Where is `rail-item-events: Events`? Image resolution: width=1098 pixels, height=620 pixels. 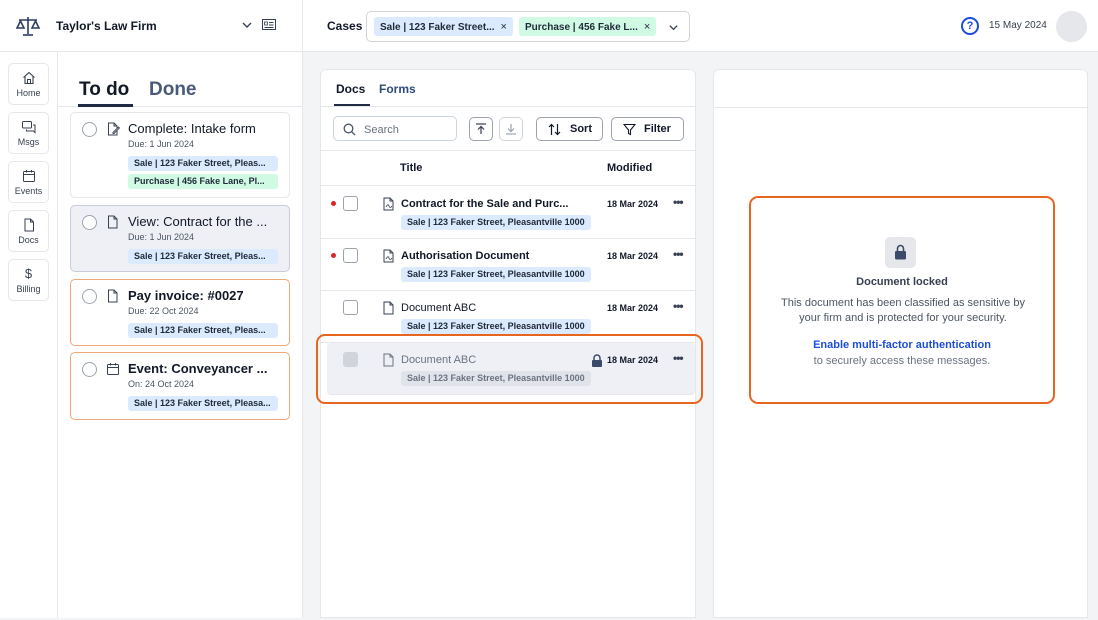
rail-item-events: Events is located at coordinates (28, 182).